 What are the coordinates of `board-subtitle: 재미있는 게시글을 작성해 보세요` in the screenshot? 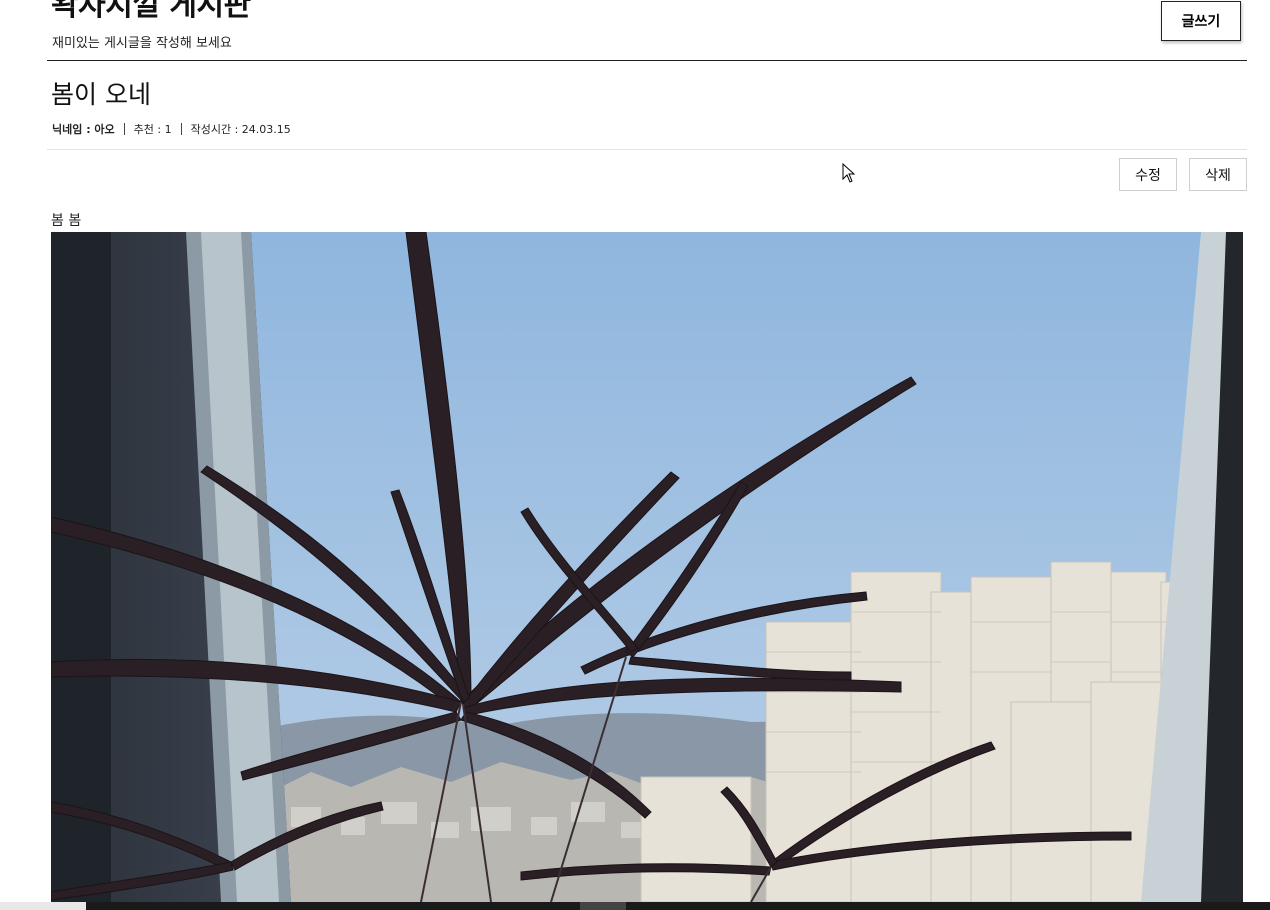 It's located at (142, 43).